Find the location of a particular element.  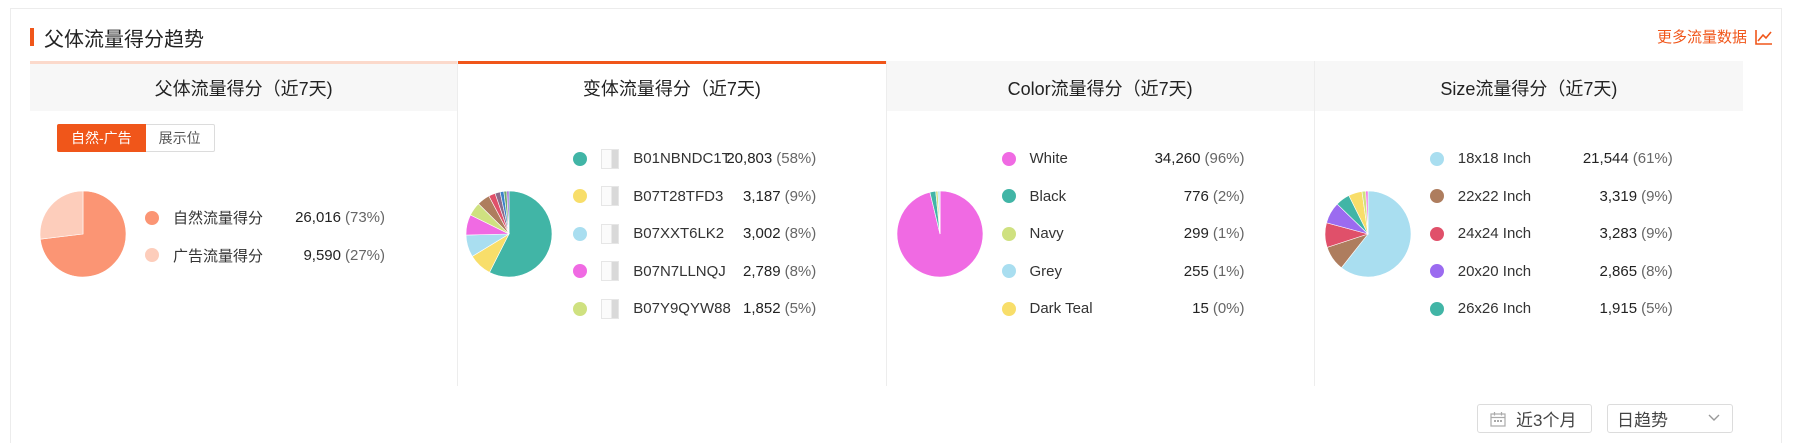

legend-label: 24x24 Inch is located at coordinates (1494, 233).